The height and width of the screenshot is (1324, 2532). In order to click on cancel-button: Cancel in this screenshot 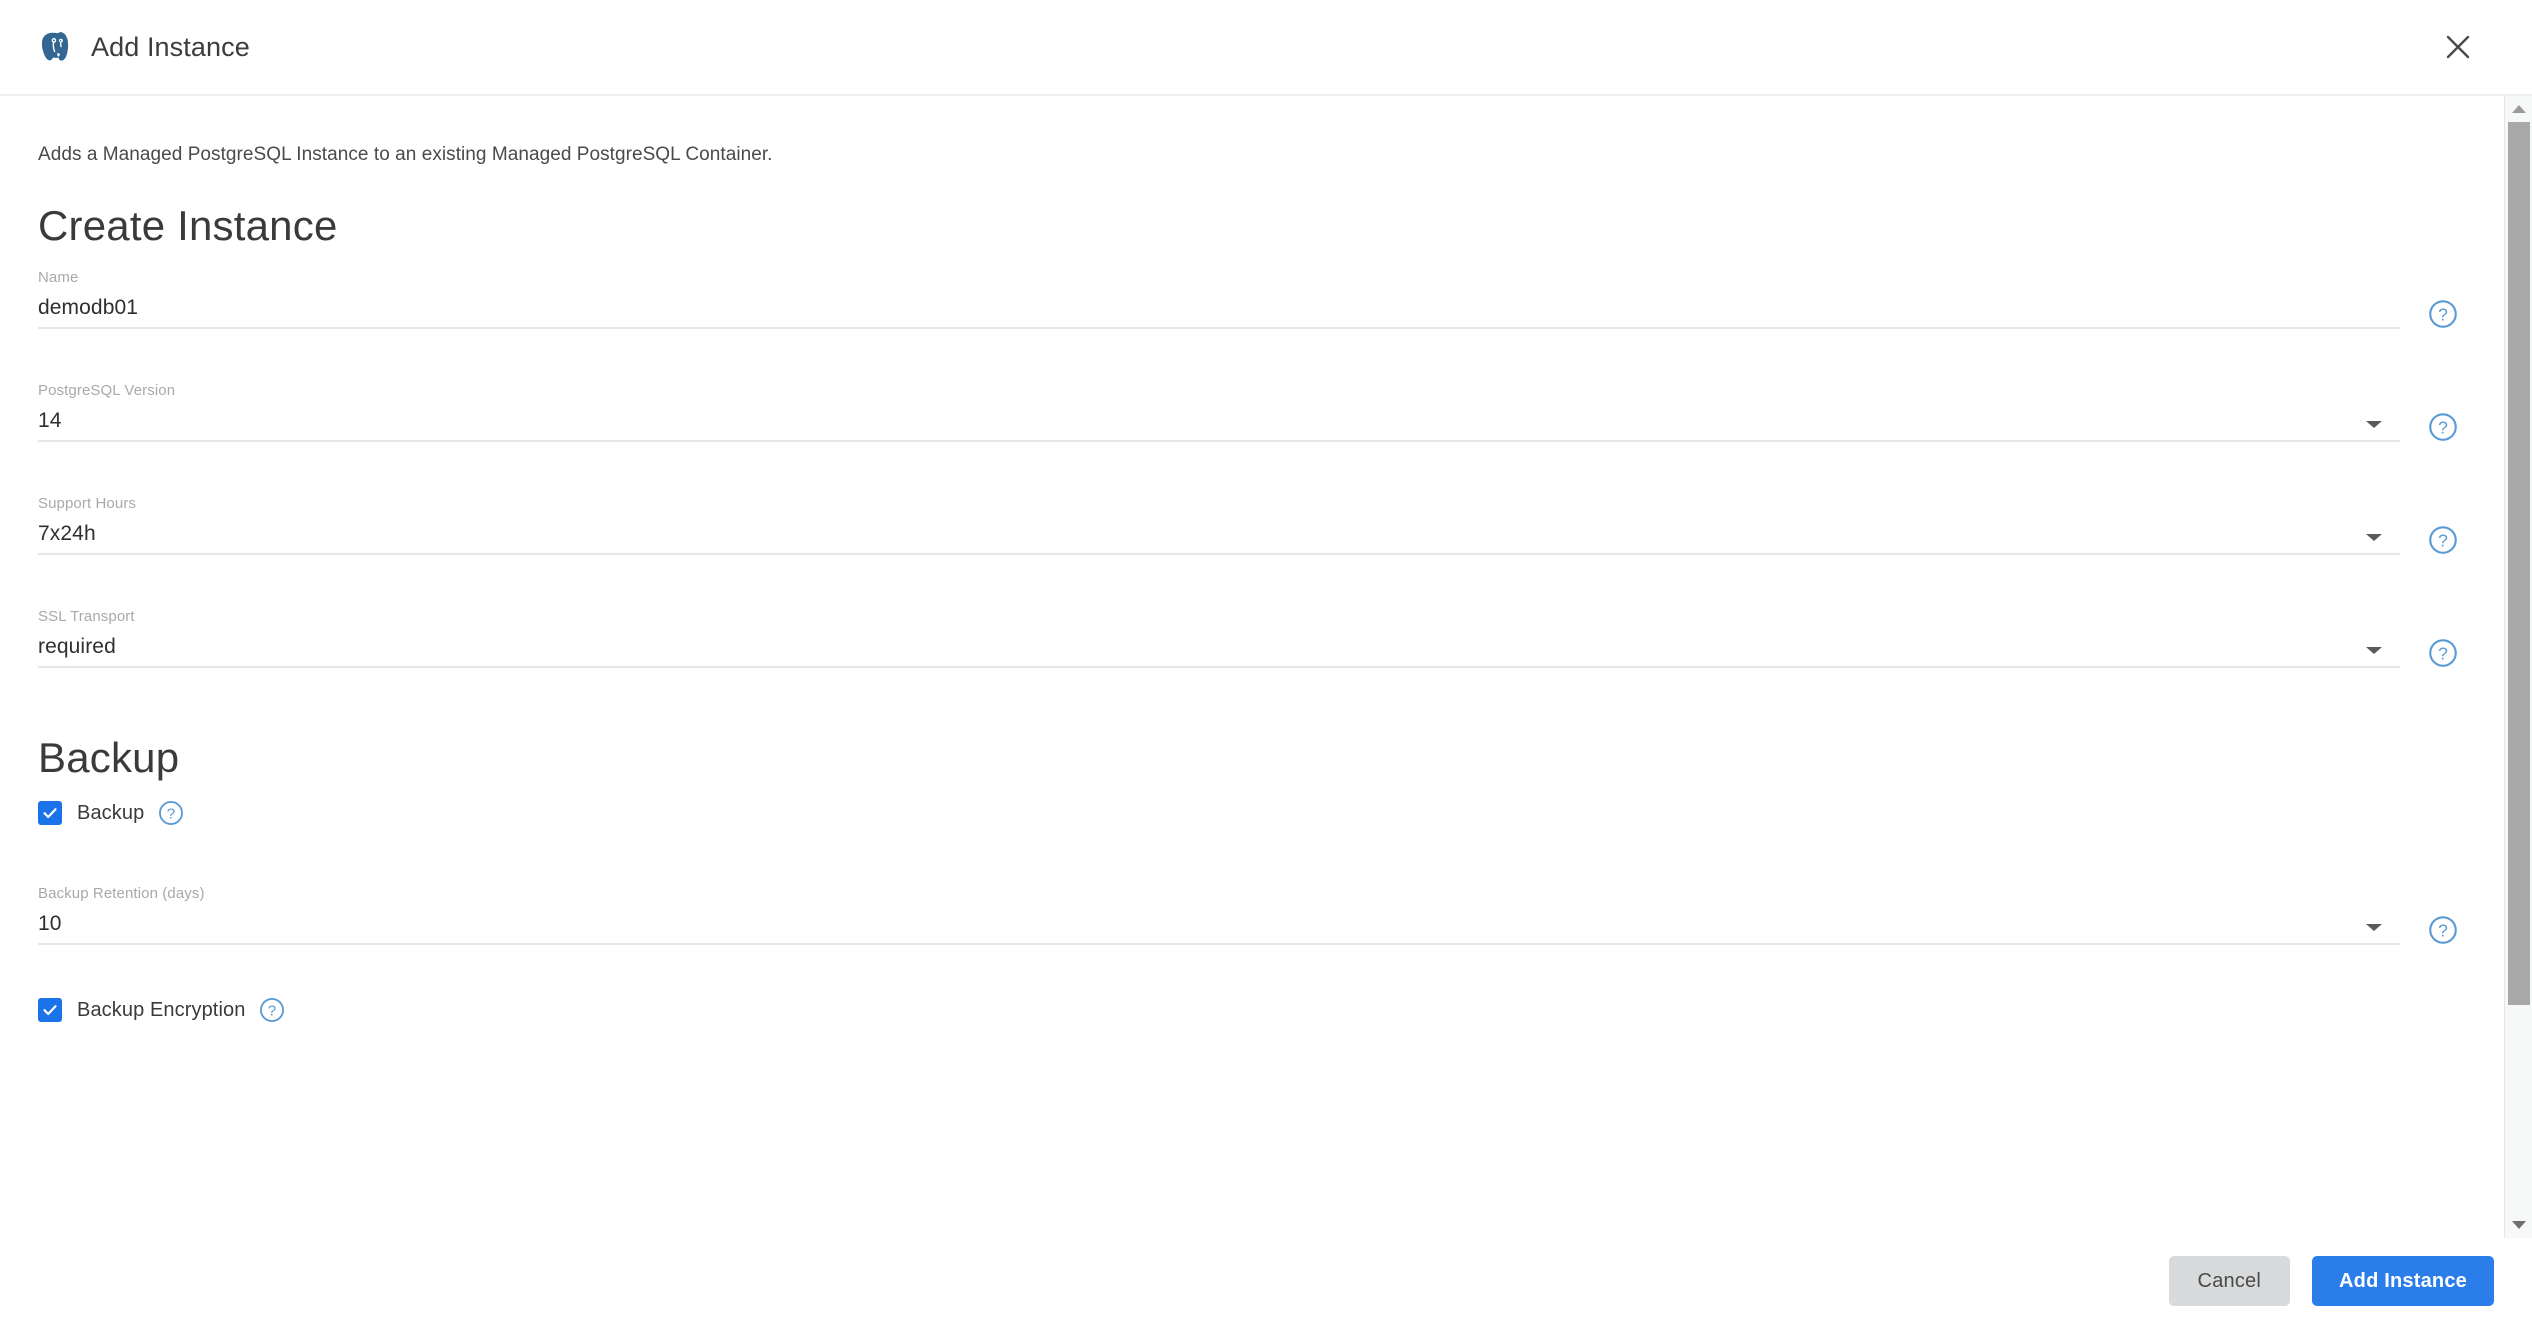, I will do `click(2229, 1281)`.